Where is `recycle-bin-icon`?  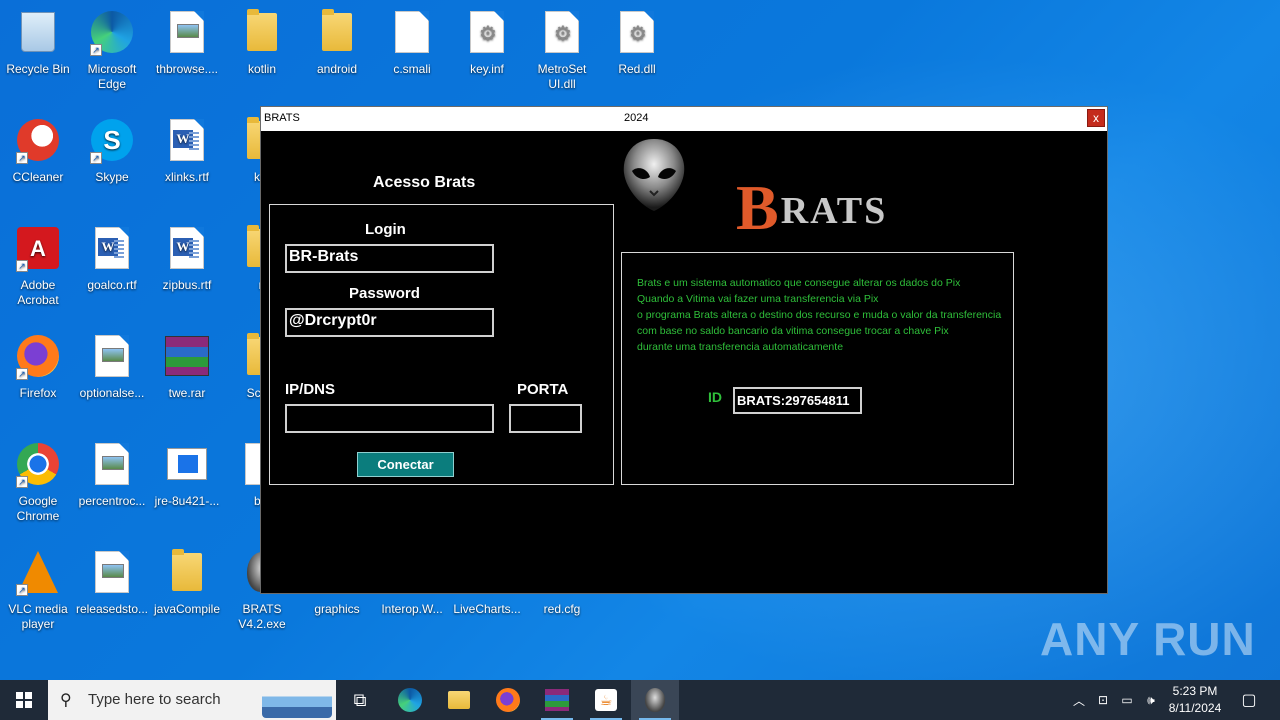 recycle-bin-icon is located at coordinates (38, 32).